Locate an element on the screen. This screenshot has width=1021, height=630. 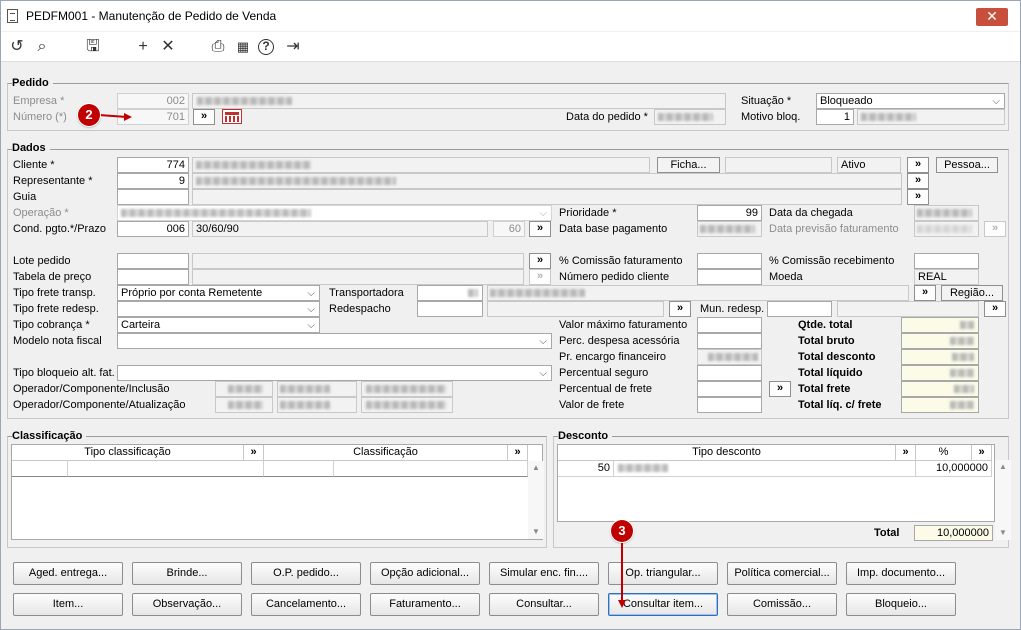
step-marker-3: 3 is located at coordinates (622, 531).